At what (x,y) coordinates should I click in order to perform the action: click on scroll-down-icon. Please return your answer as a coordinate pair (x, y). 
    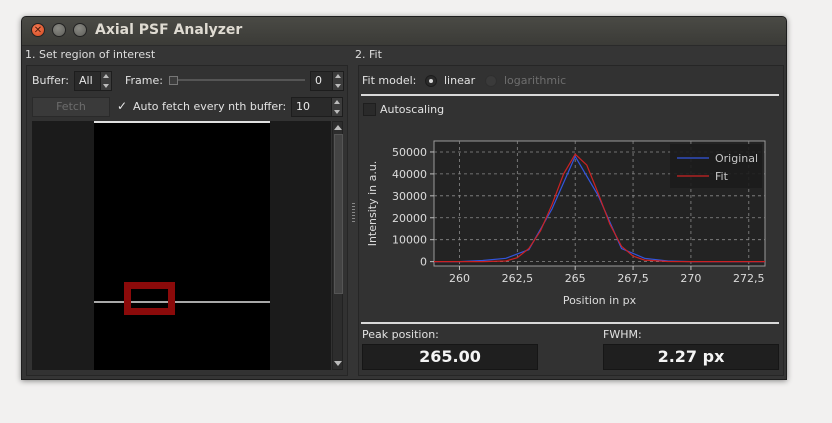
    Looking at the image, I should click on (338, 363).